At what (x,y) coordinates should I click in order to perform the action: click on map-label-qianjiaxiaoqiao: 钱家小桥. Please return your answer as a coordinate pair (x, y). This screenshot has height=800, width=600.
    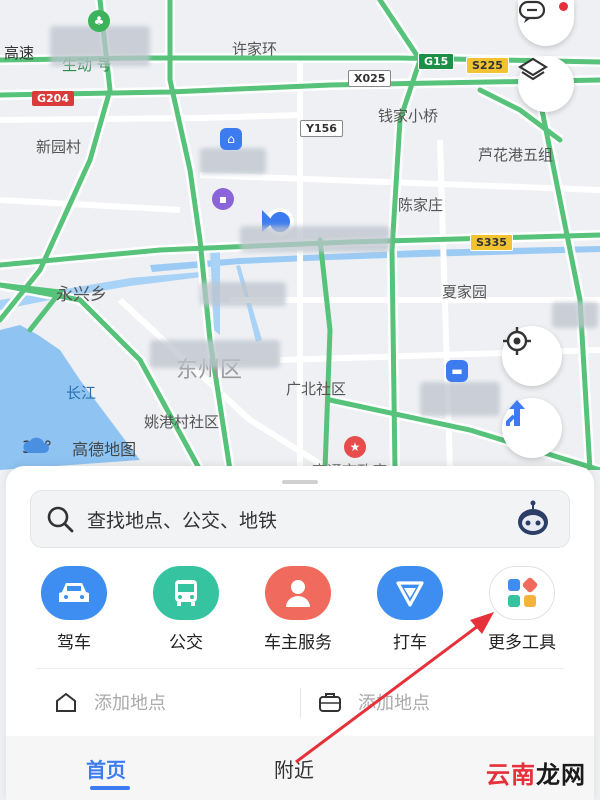
    Looking at the image, I should click on (408, 116).